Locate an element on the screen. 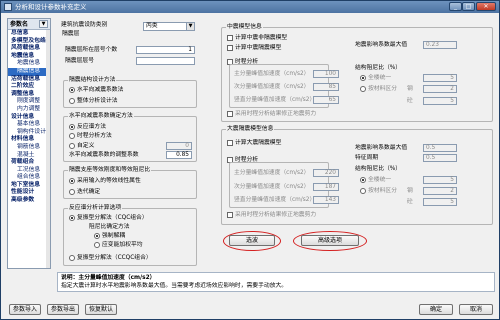  big-a2-input: 187 is located at coordinates (326, 187).